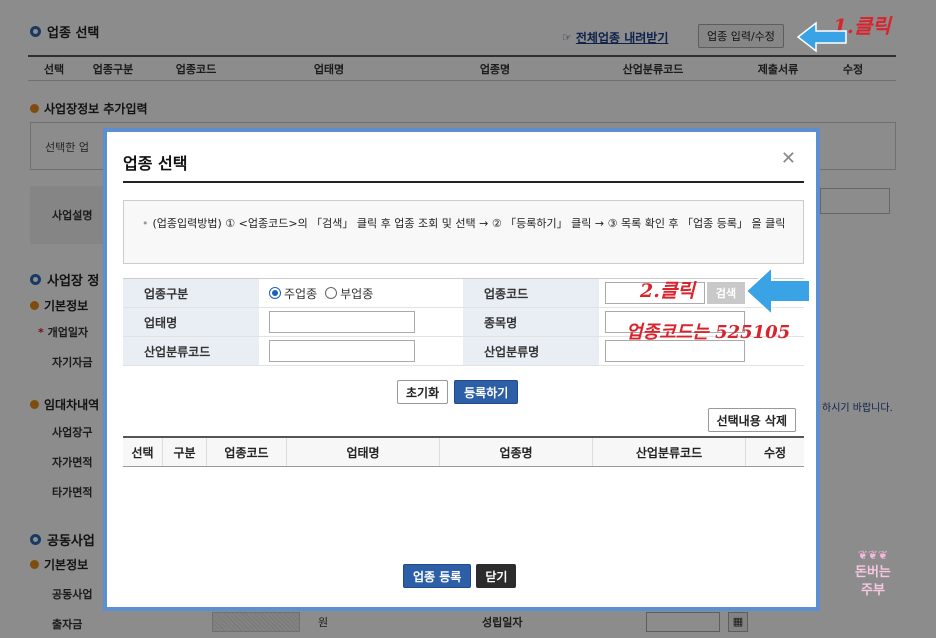  I want to click on modal-table-header: 선택 구분 업종코드 업태명 업종명 산업분류코드 수정, so click(463, 451).